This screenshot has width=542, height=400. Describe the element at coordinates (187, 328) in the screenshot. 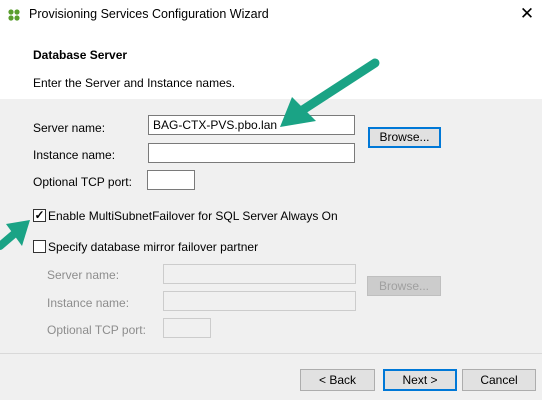

I see `mirror-tcp-port-input` at that location.